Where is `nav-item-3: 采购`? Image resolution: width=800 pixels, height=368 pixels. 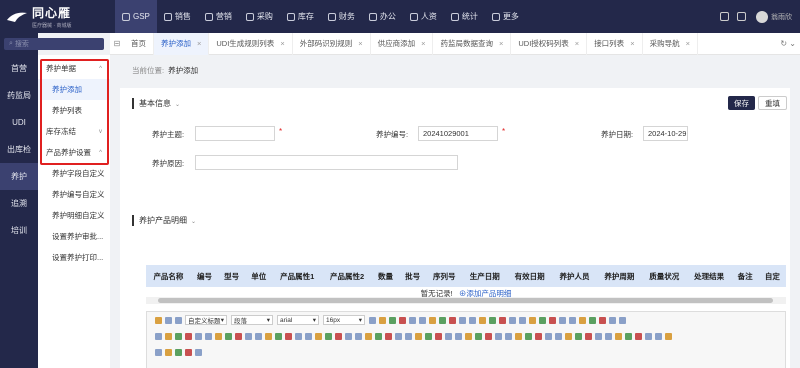
nav-item-3: 采购 is located at coordinates (259, 16).